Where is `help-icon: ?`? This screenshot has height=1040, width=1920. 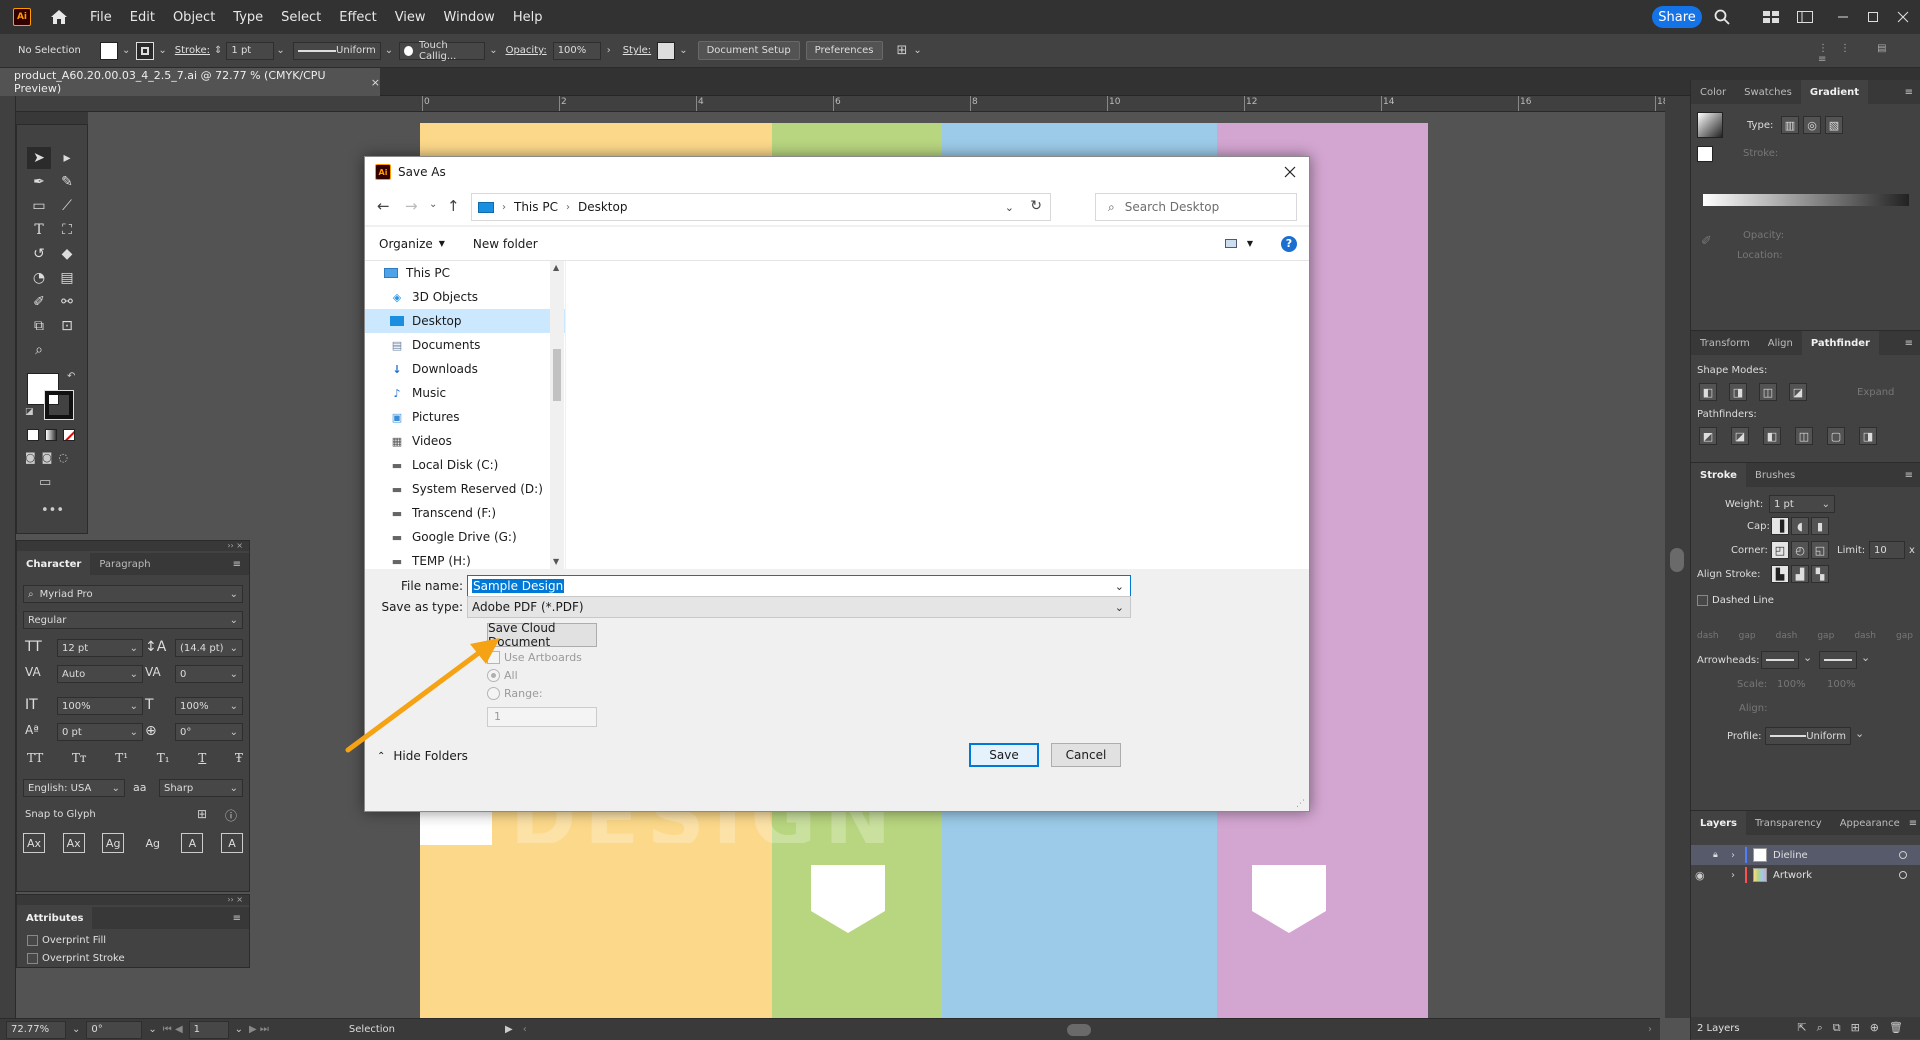 help-icon: ? is located at coordinates (1289, 243).